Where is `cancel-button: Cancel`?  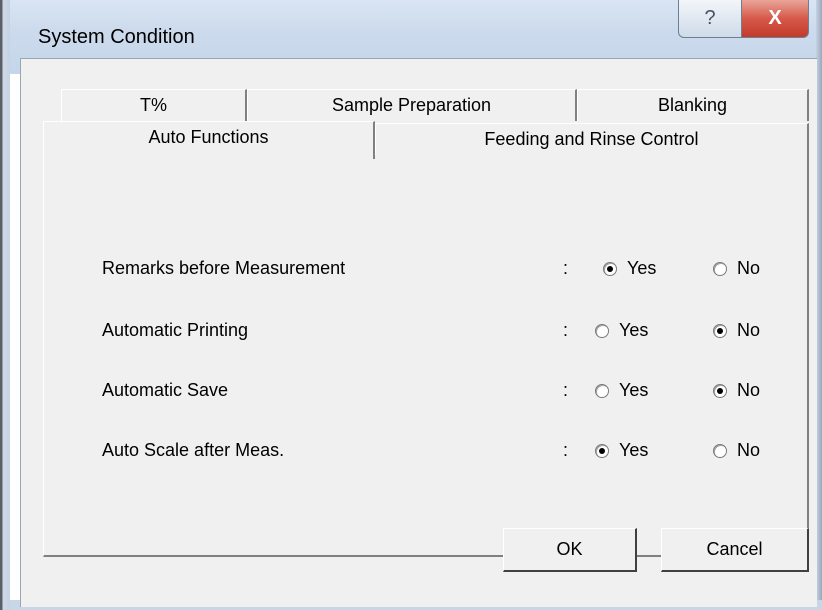
cancel-button: Cancel is located at coordinates (735, 550).